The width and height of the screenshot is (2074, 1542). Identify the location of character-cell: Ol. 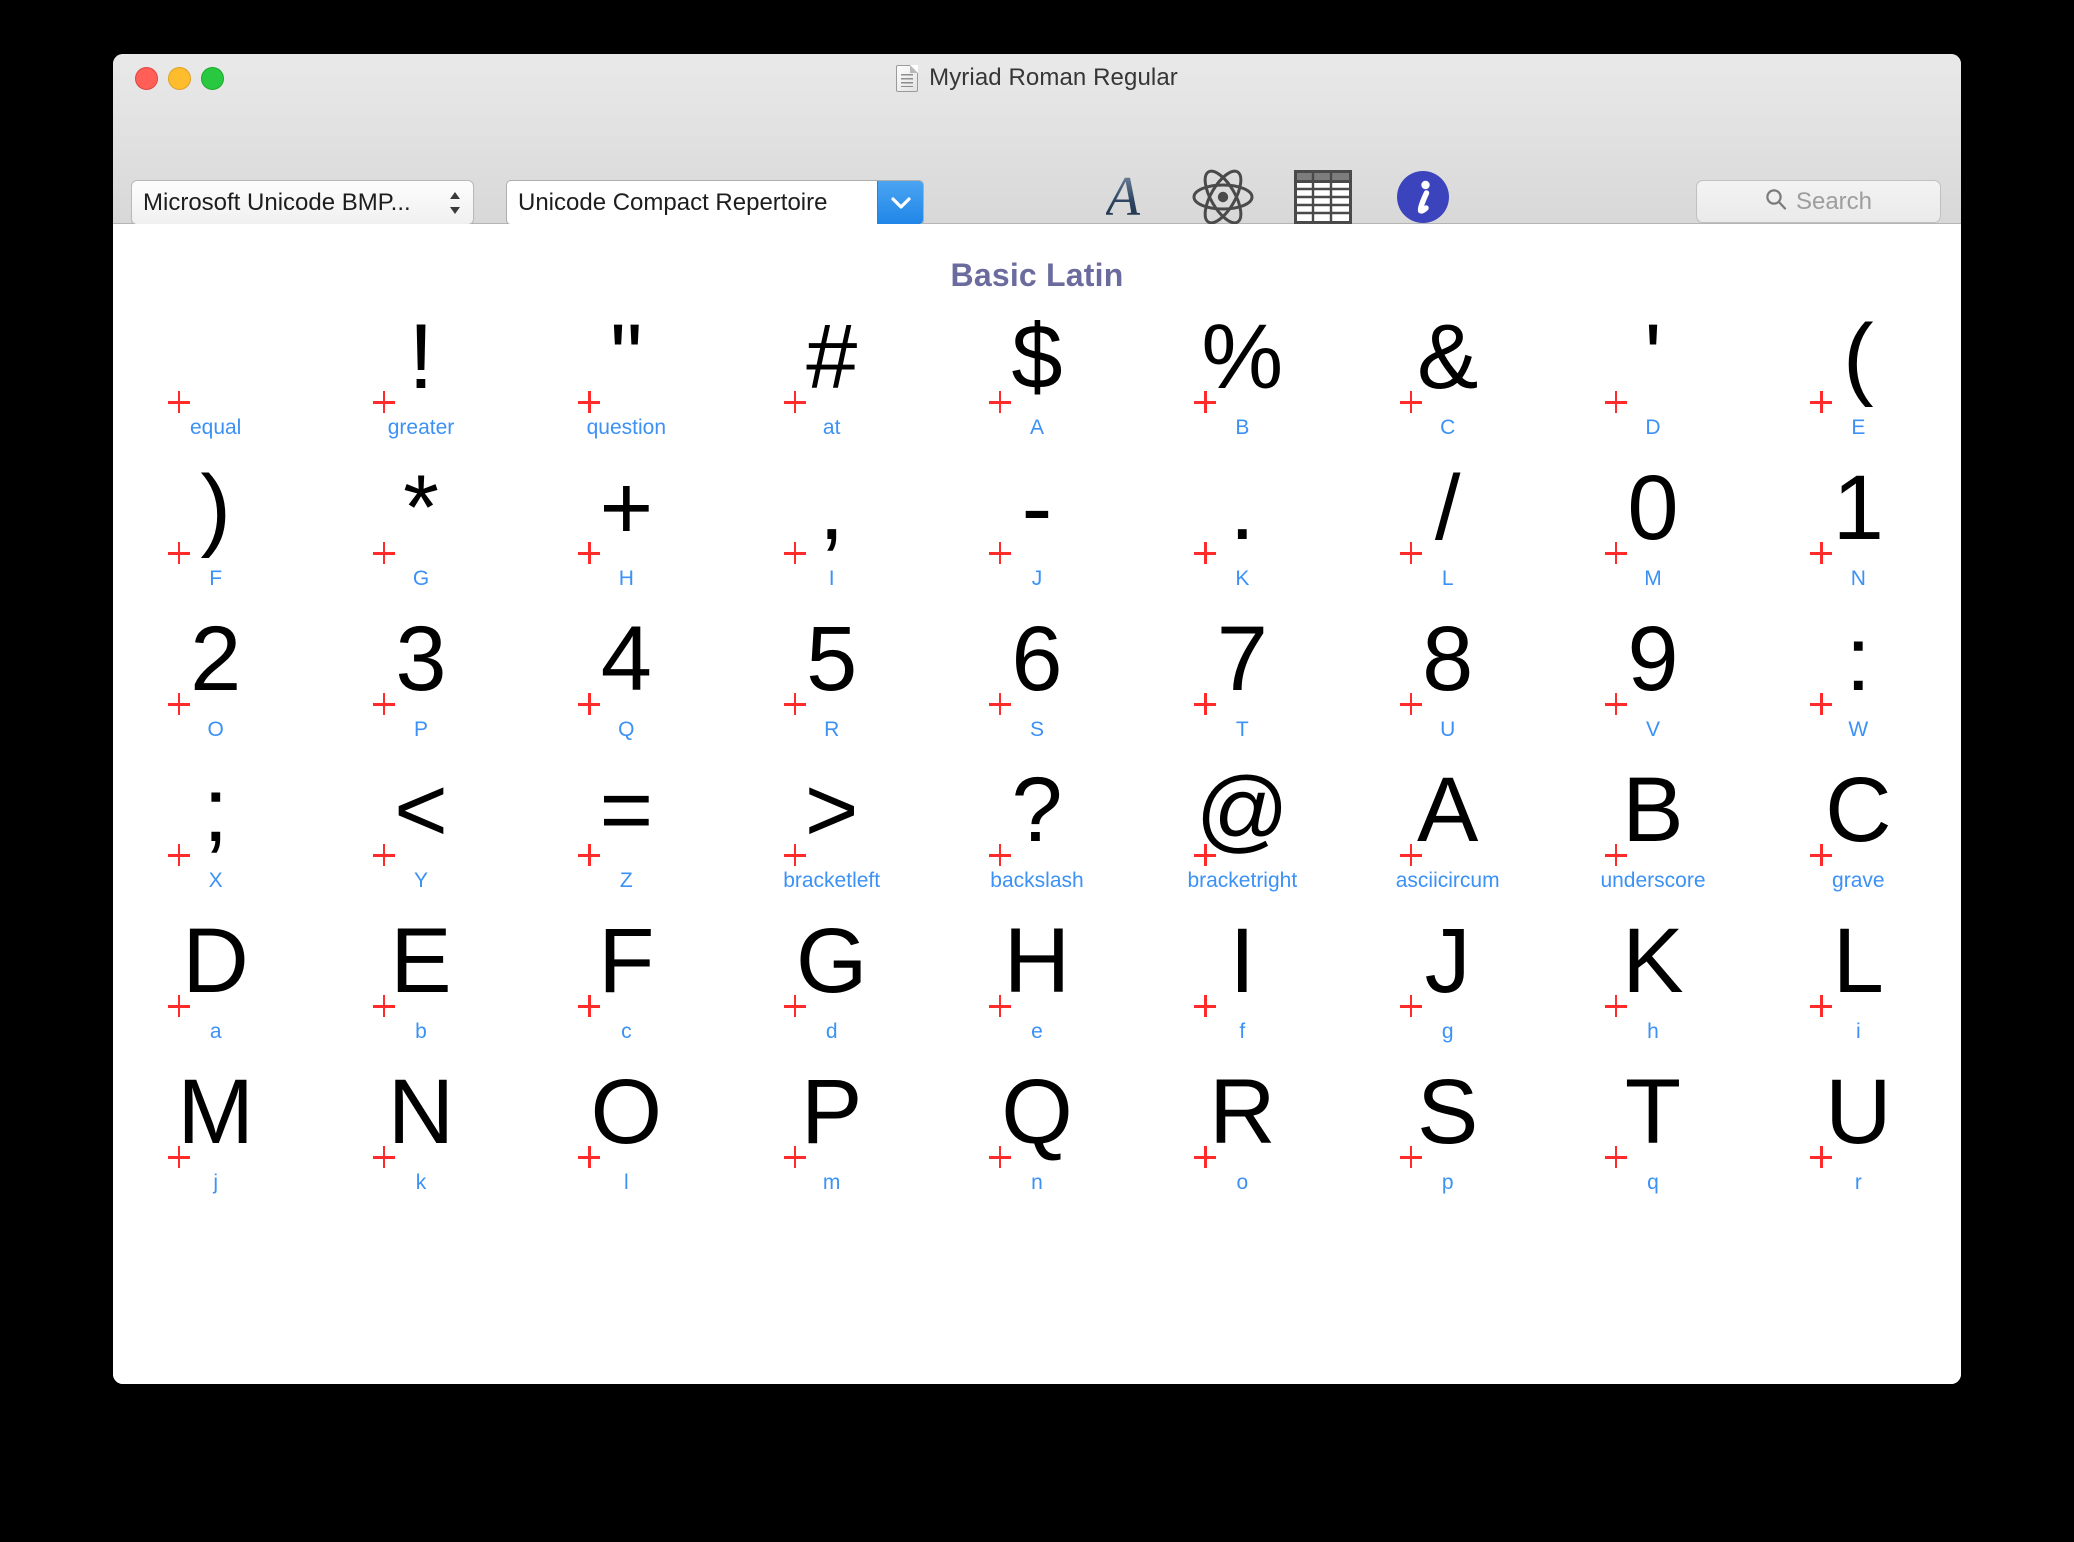
(626, 1130).